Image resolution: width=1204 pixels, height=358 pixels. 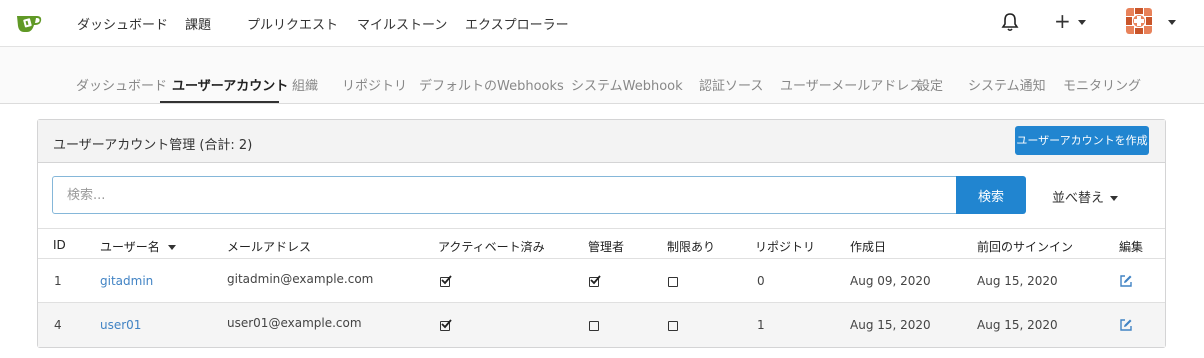 I want to click on tab-organizations: 組織, so click(x=305, y=84).